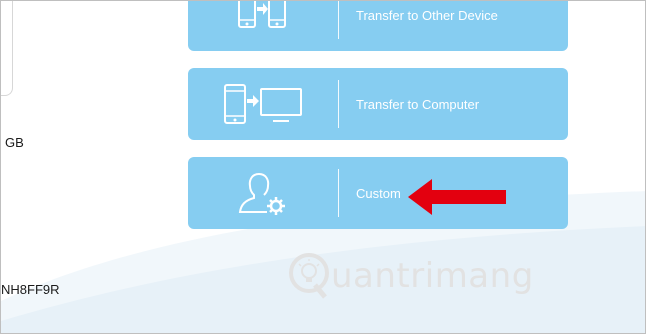 This screenshot has height=336, width=648. I want to click on custom-label: Custom, so click(378, 193).